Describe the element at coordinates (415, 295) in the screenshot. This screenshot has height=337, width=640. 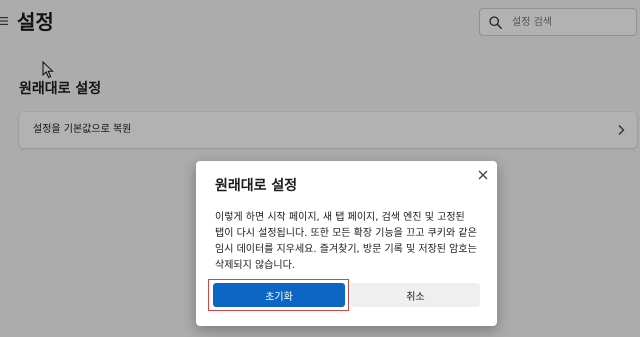
I see `cancel-button: 취소` at that location.